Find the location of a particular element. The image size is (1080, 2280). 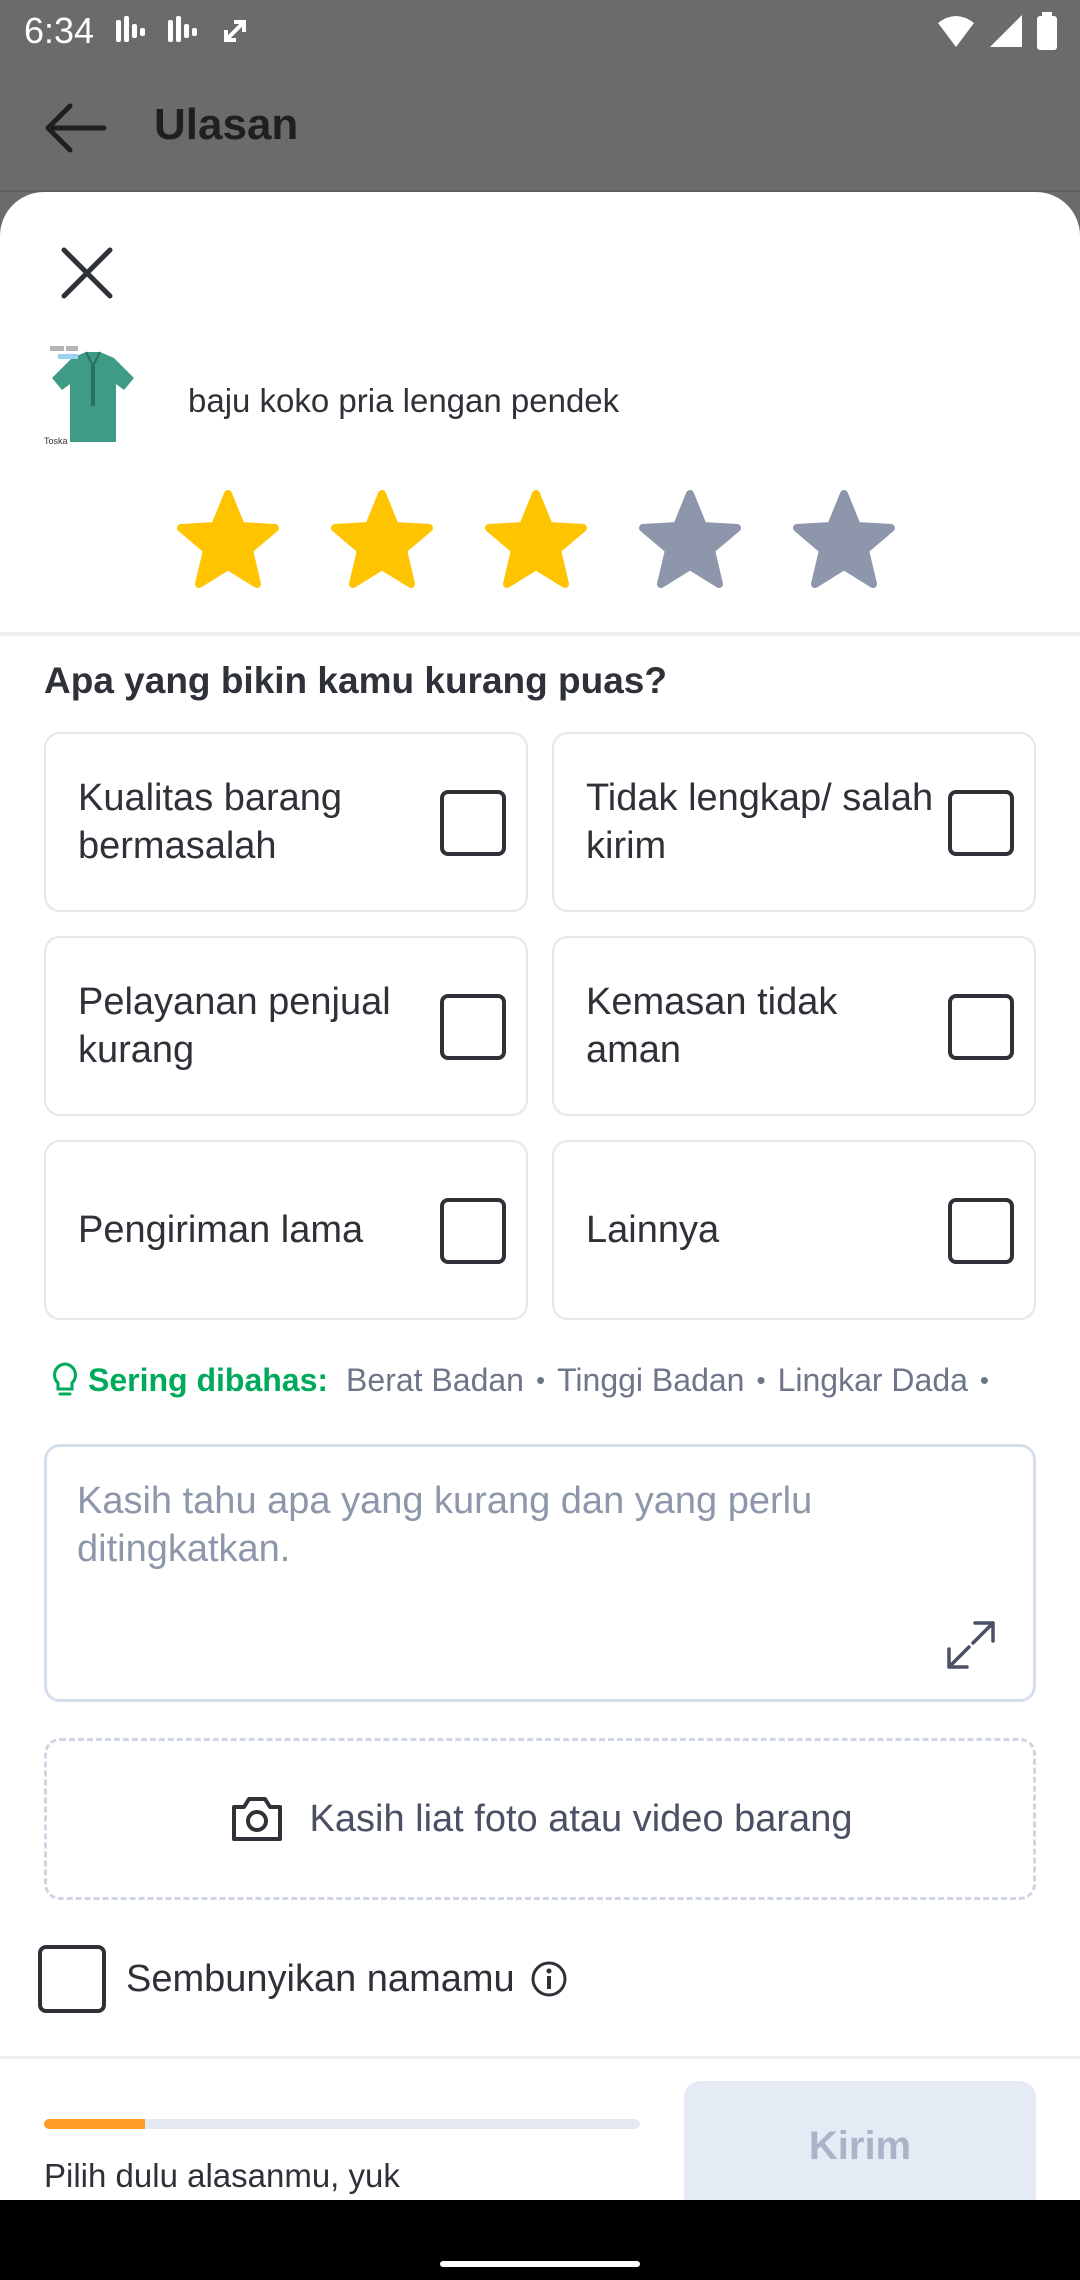

status-time: 6:34 is located at coordinates (59, 30).